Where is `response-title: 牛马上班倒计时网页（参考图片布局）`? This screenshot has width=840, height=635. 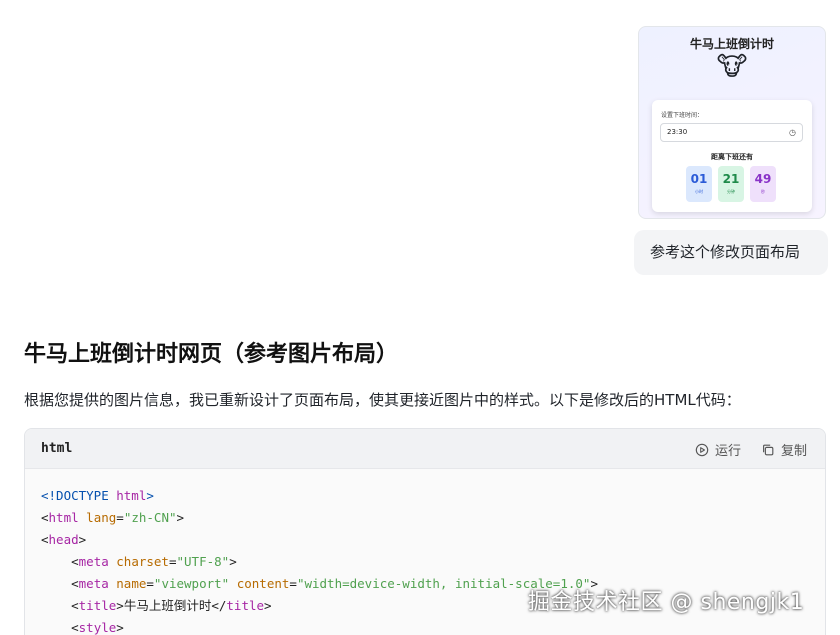 response-title: 牛马上班倒计时网页（参考图片布局） is located at coordinates (211, 354).